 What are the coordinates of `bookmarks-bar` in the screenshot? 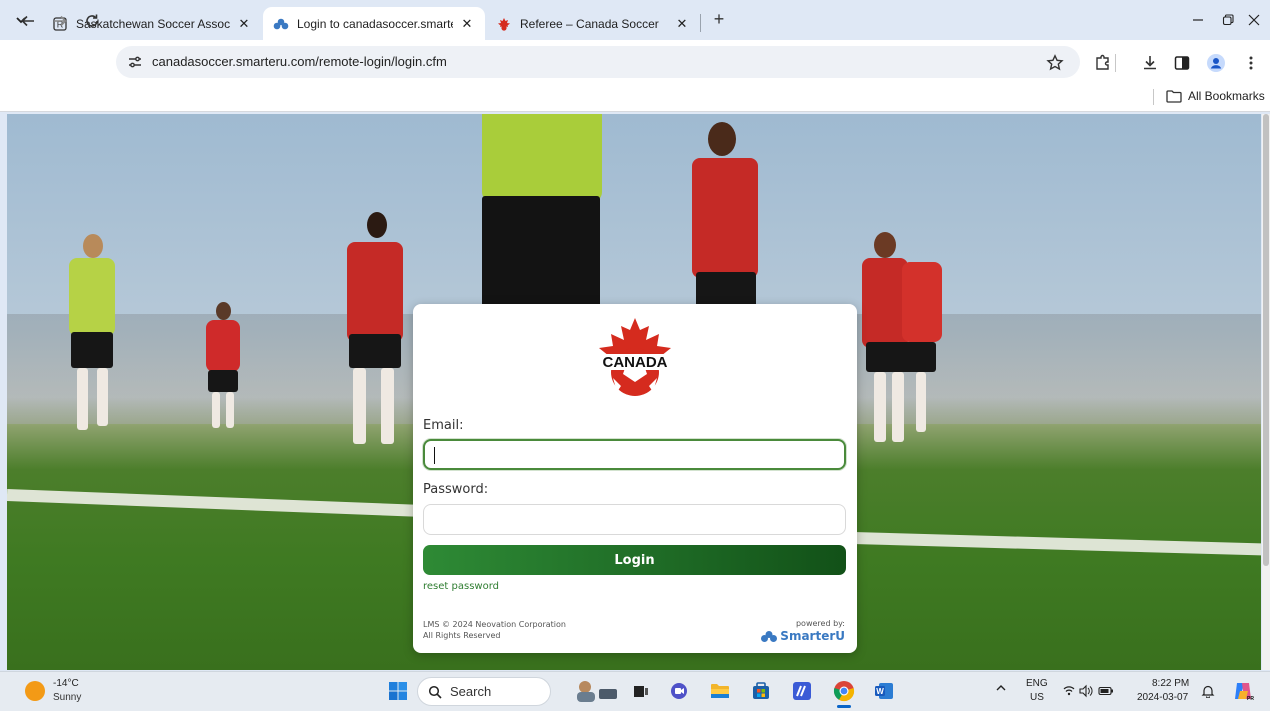 It's located at (635, 97).